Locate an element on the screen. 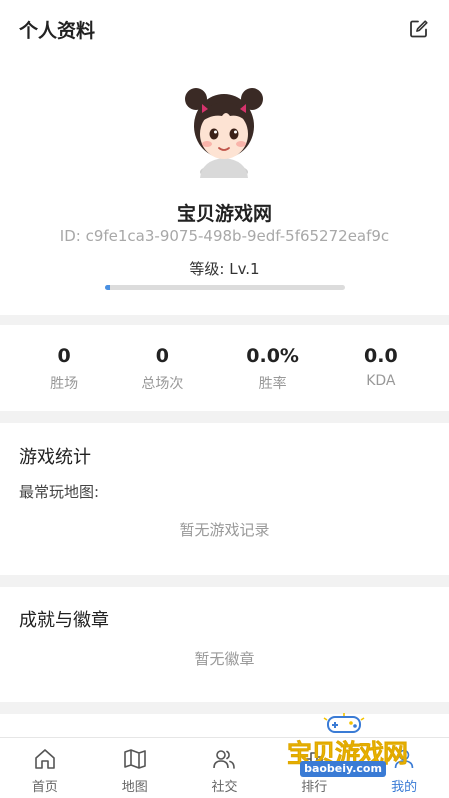  stat-win-rate: 0.0% 胜率 is located at coordinates (281, 368).